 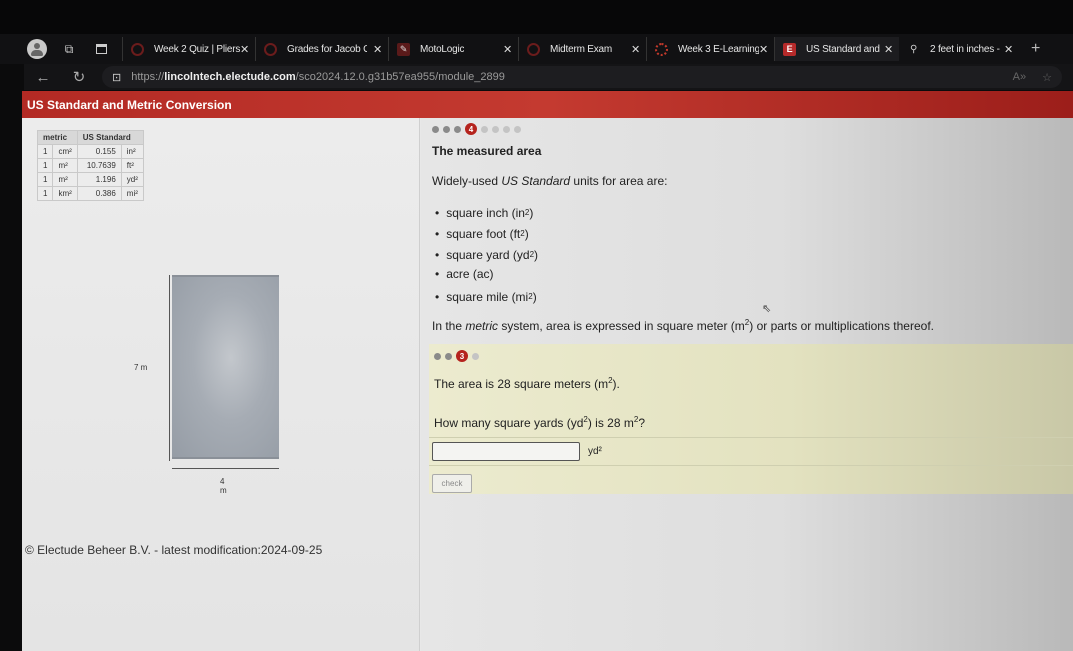 What do you see at coordinates (595, 451) in the screenshot?
I see `answer-unit-label: yd²` at bounding box center [595, 451].